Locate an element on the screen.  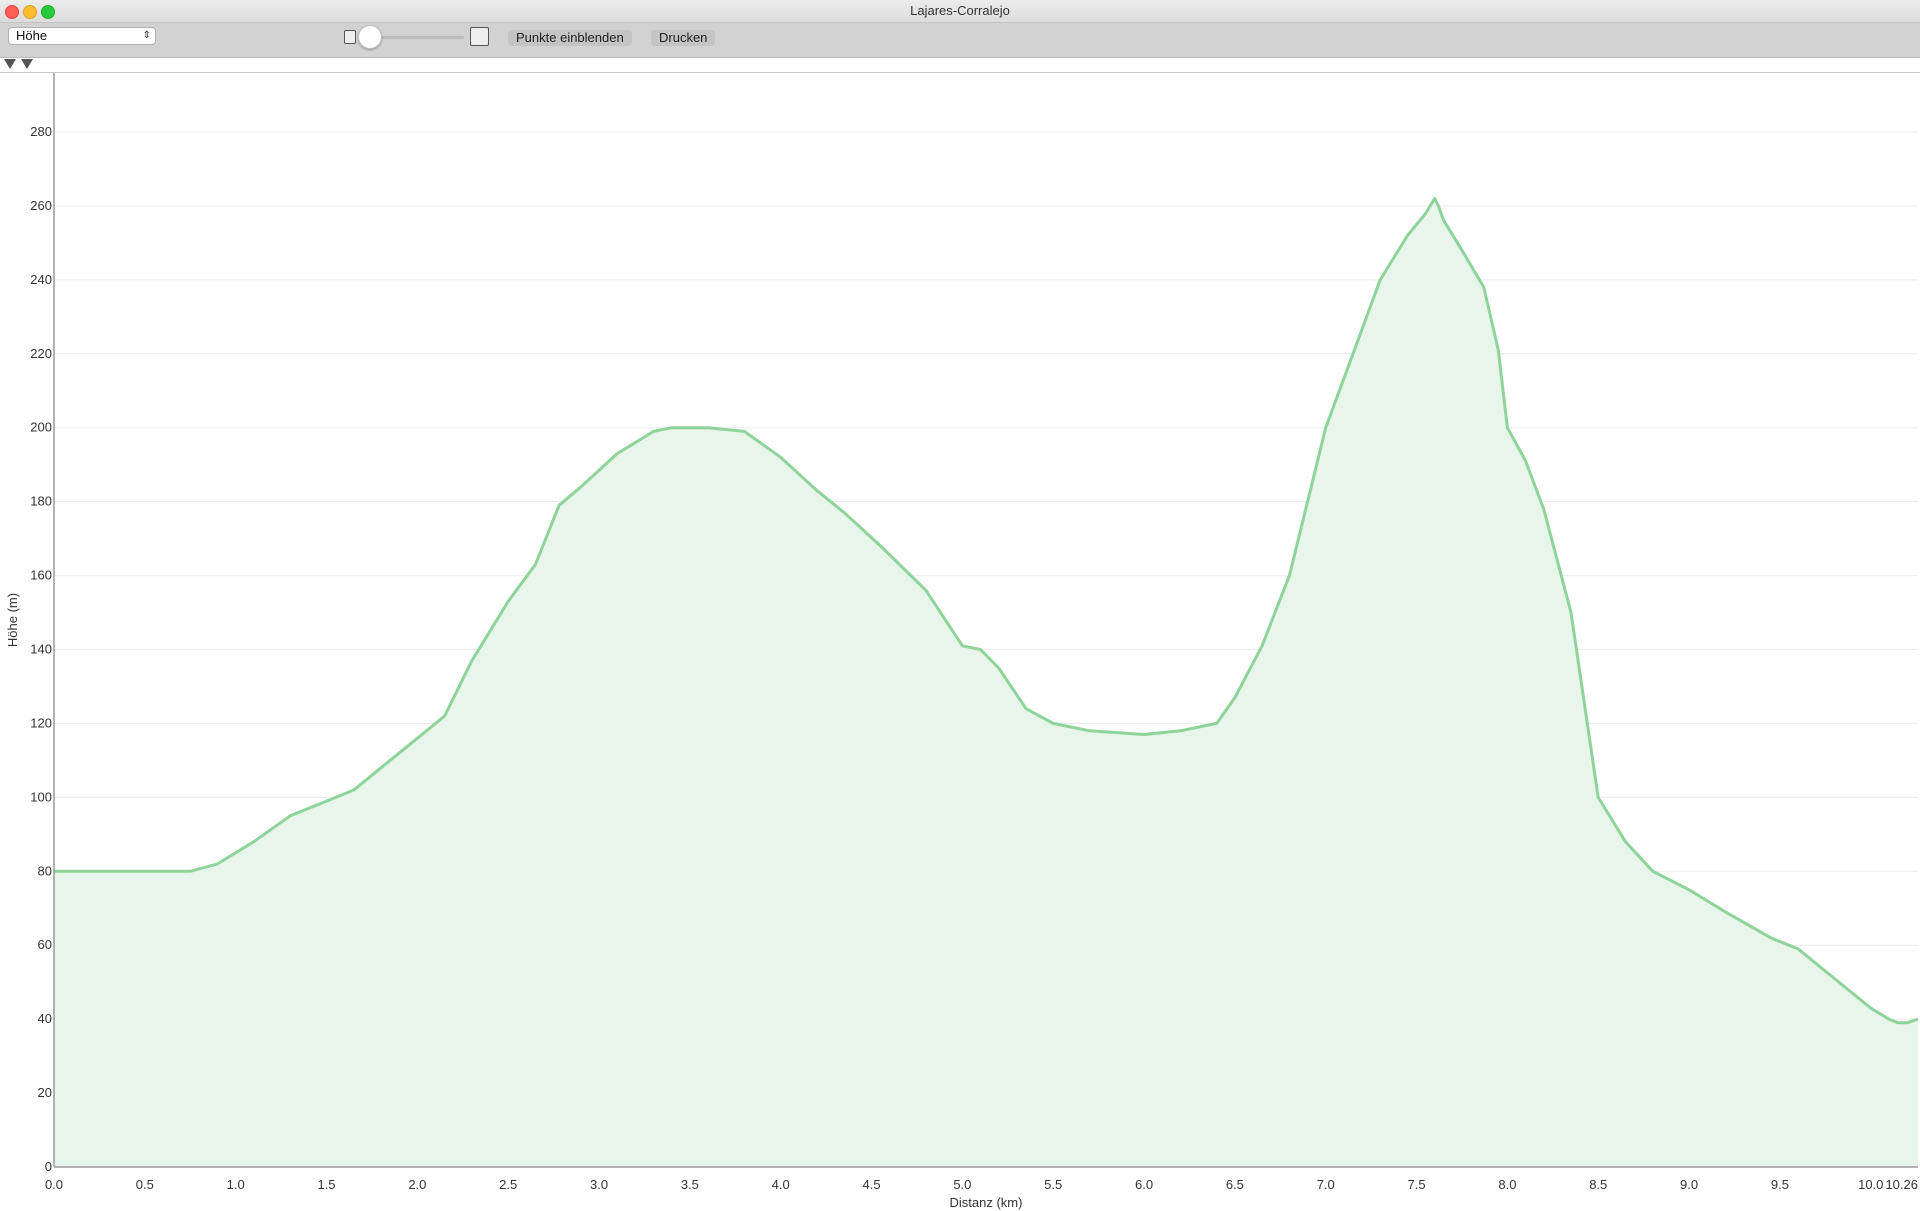
y-tick-label: 180 is located at coordinates (41, 501).